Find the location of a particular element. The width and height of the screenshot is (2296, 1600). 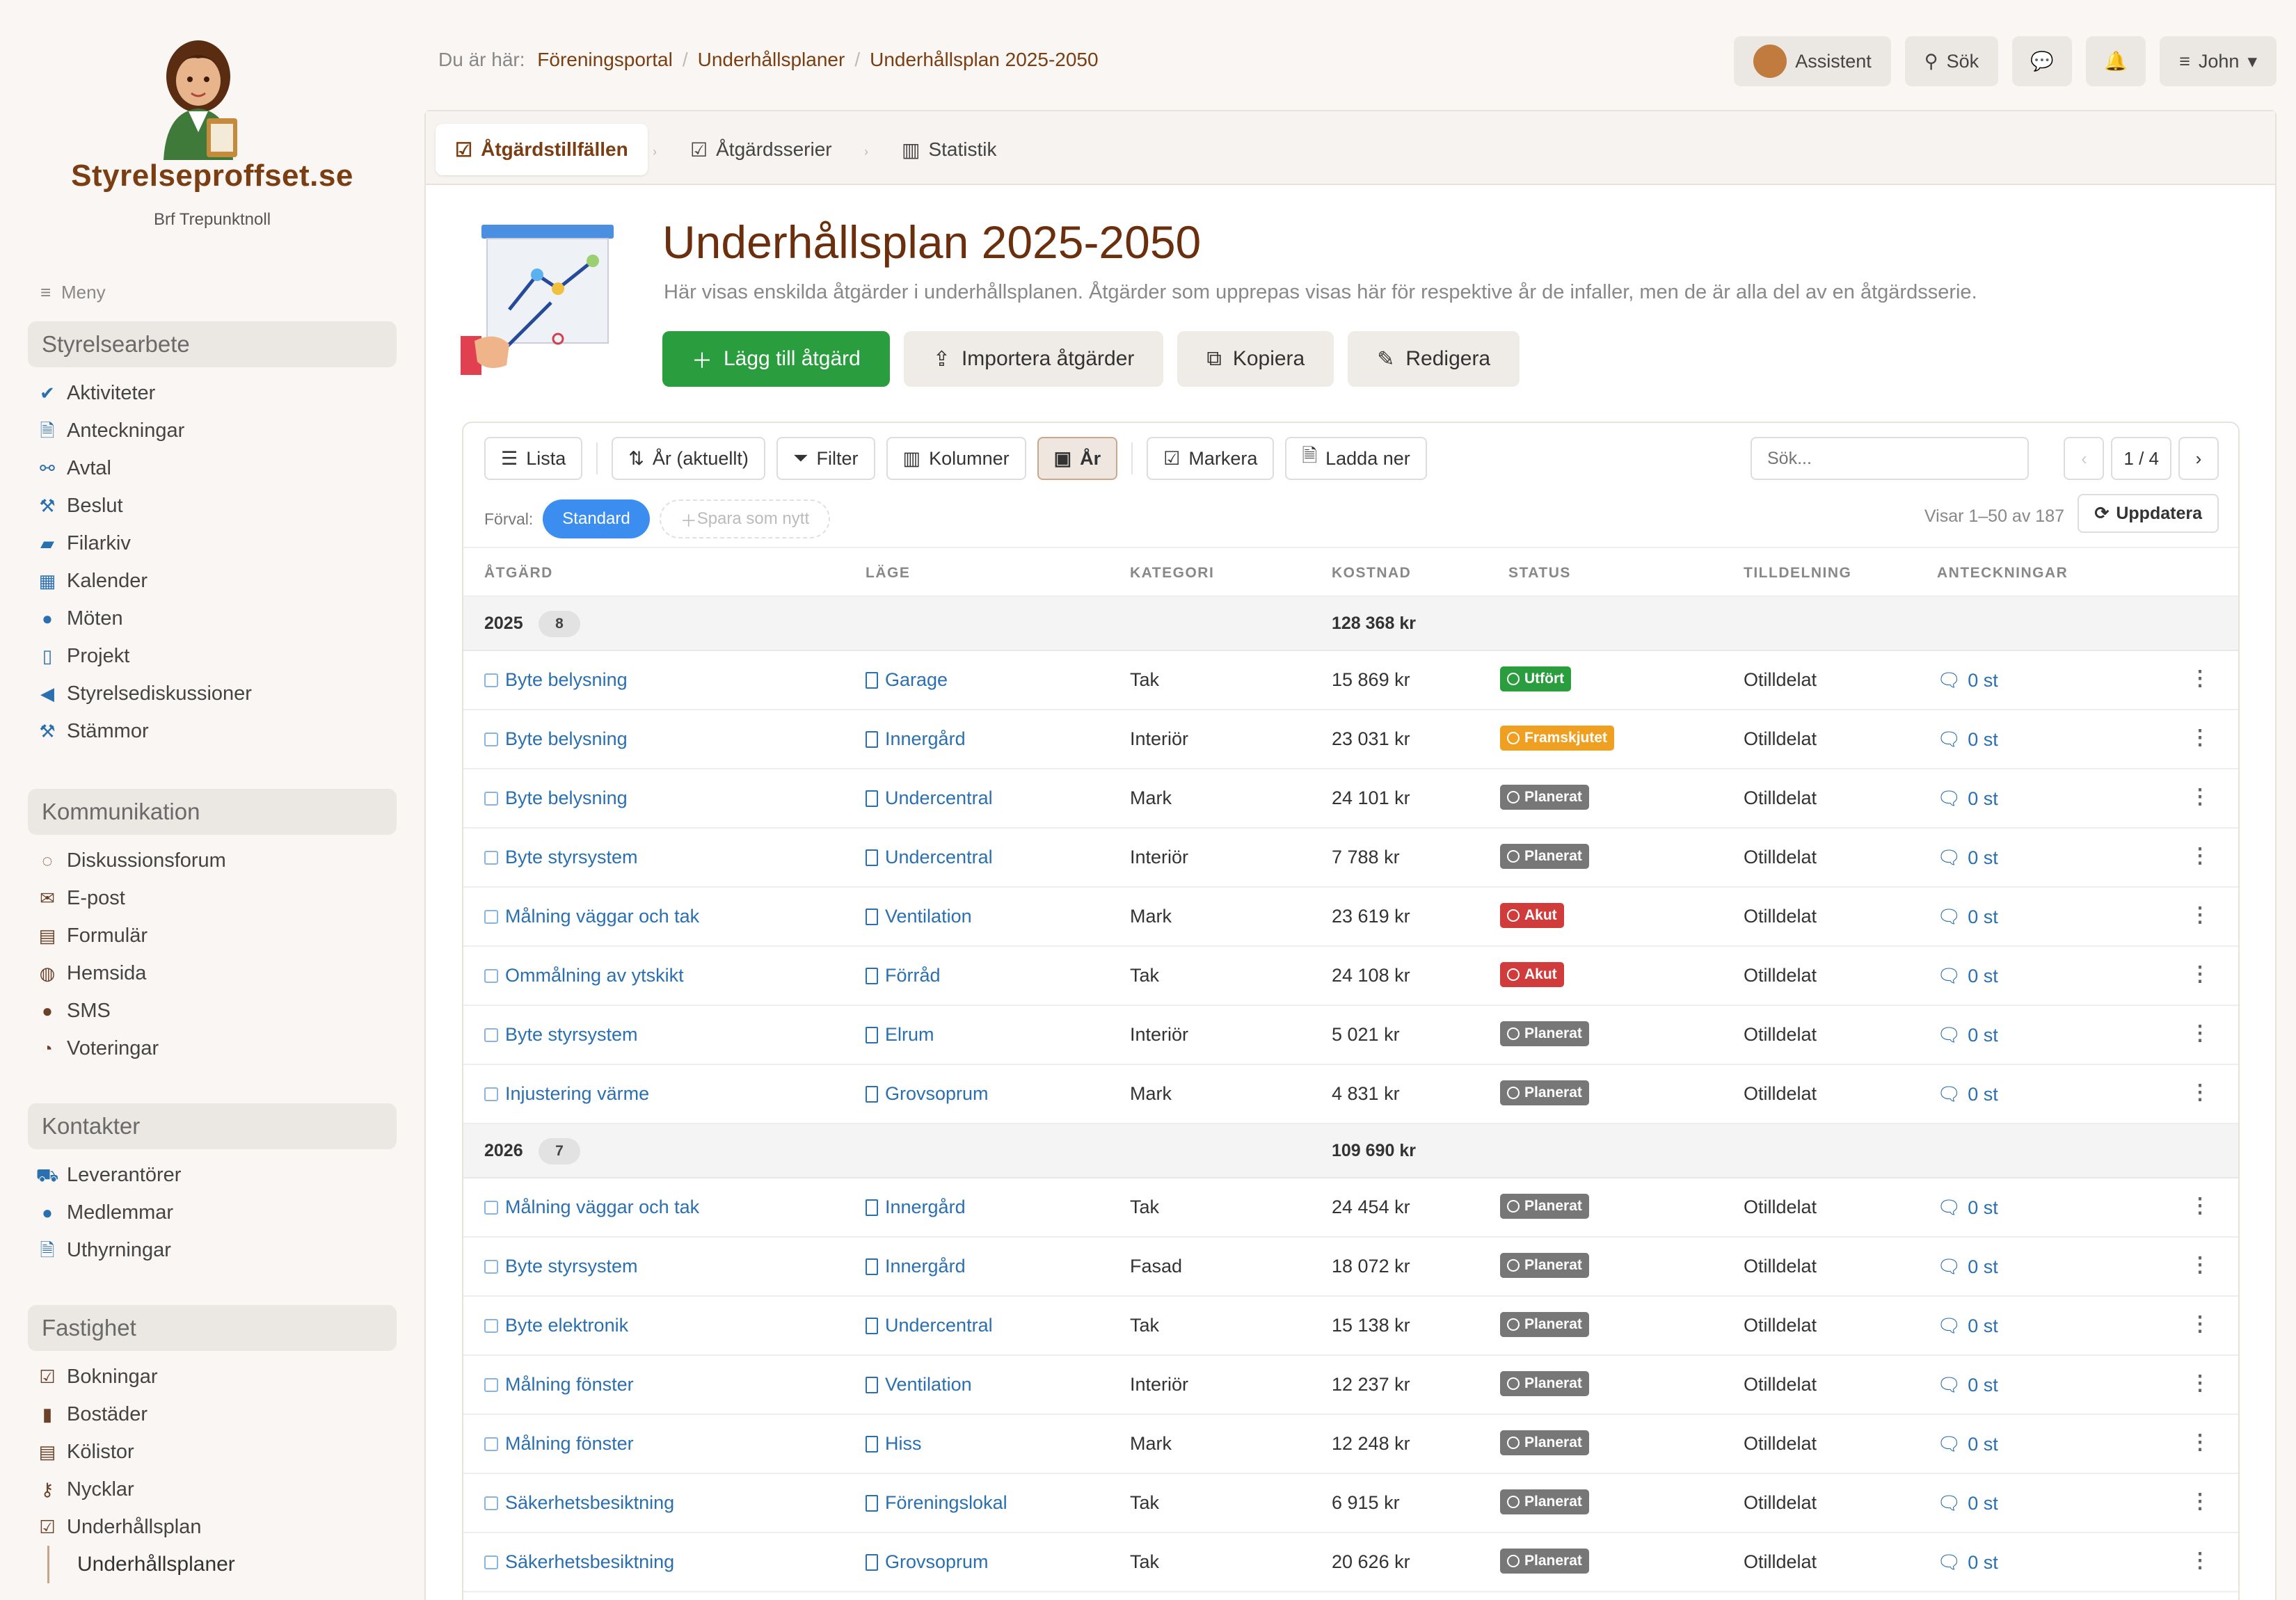

sidebar-item-uthyrningar: 🗎 Uthyrningar is located at coordinates (213, 1250).